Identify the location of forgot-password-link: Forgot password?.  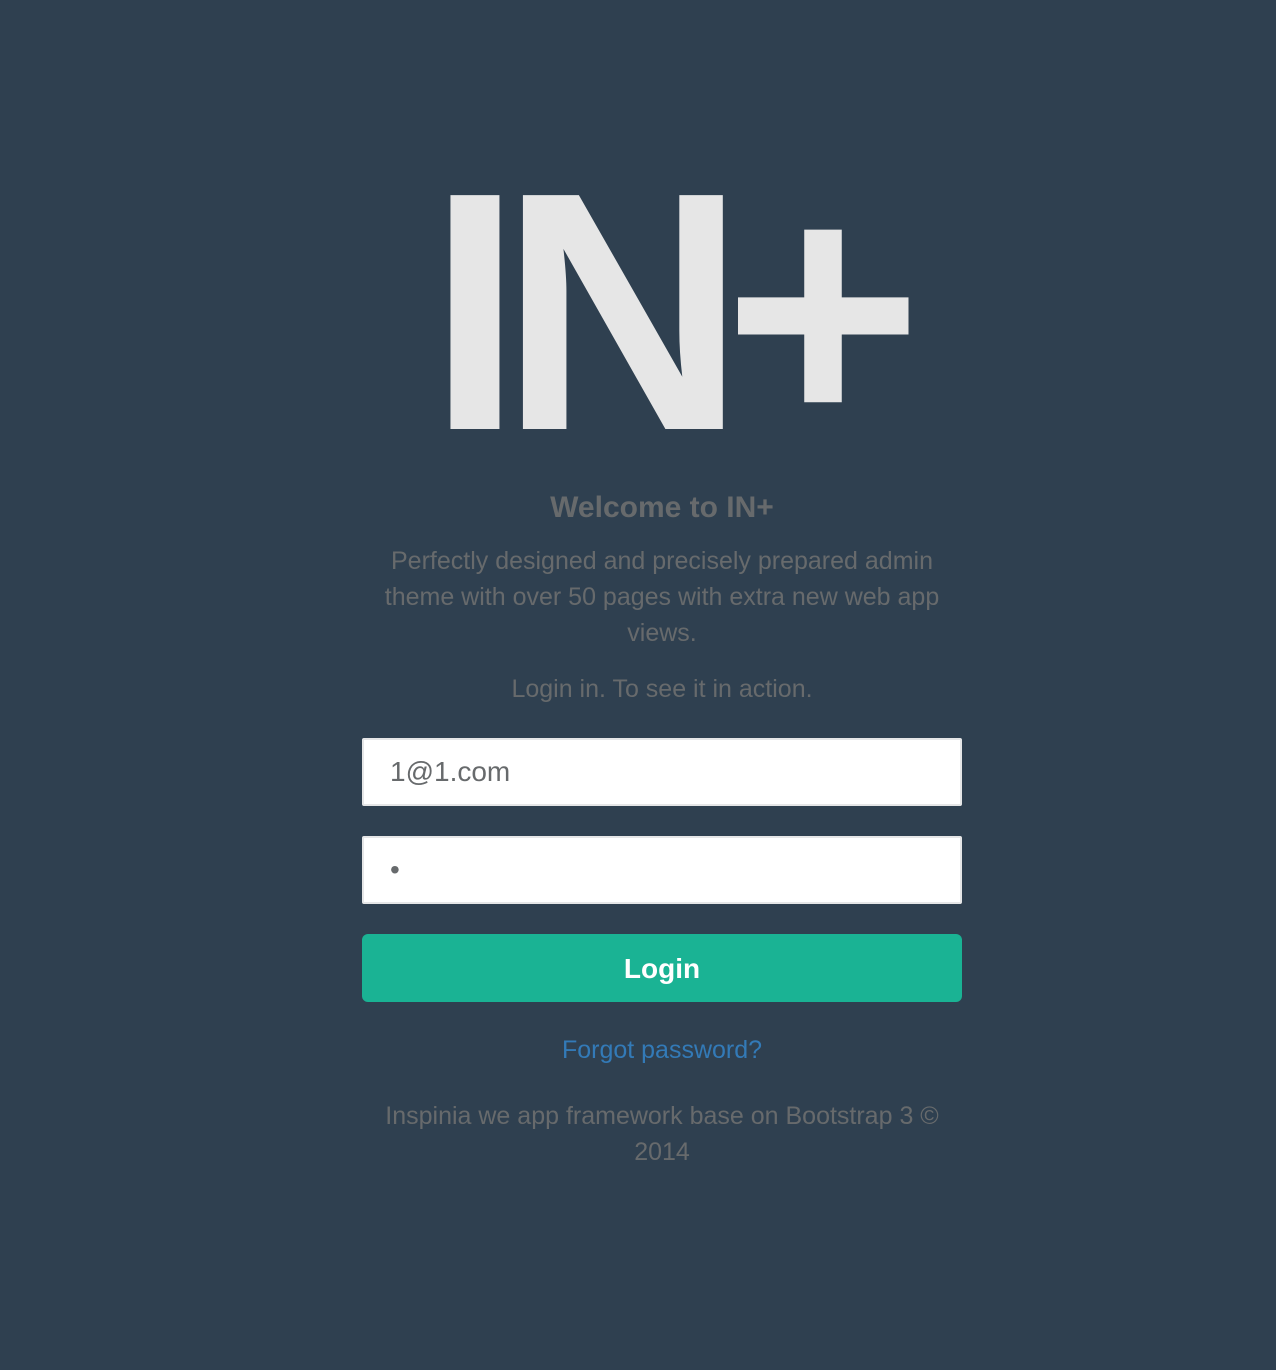
(662, 1050).